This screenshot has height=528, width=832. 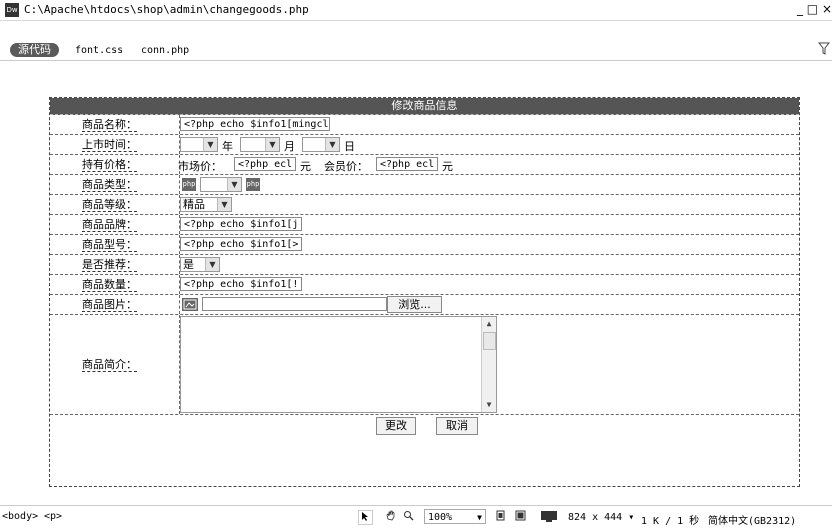 What do you see at coordinates (109, 204) in the screenshot?
I see `label-grade: 商品等级：` at bounding box center [109, 204].